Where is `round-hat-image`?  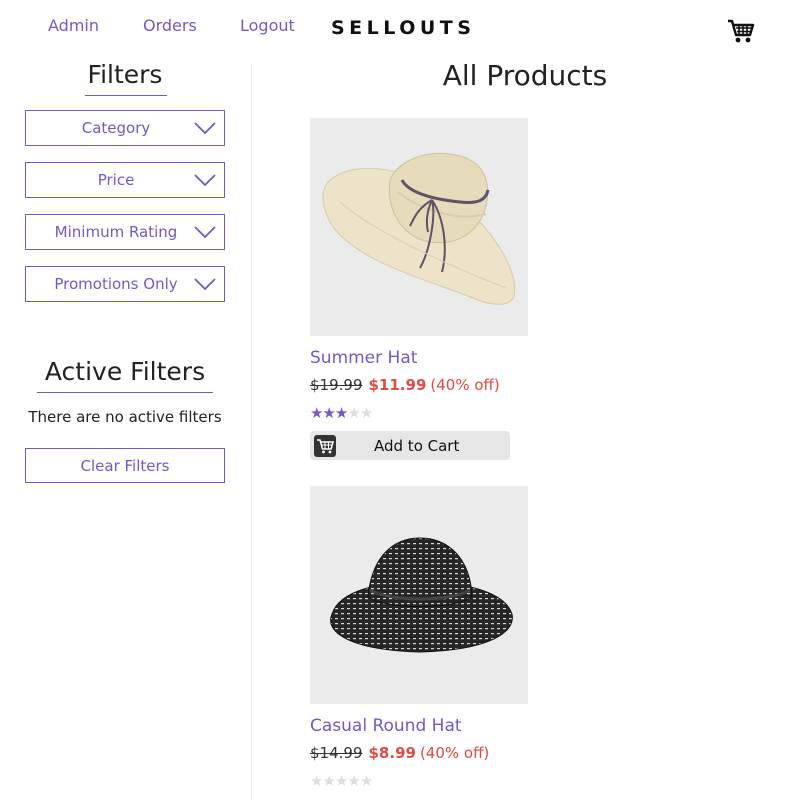 round-hat-image is located at coordinates (421, 595).